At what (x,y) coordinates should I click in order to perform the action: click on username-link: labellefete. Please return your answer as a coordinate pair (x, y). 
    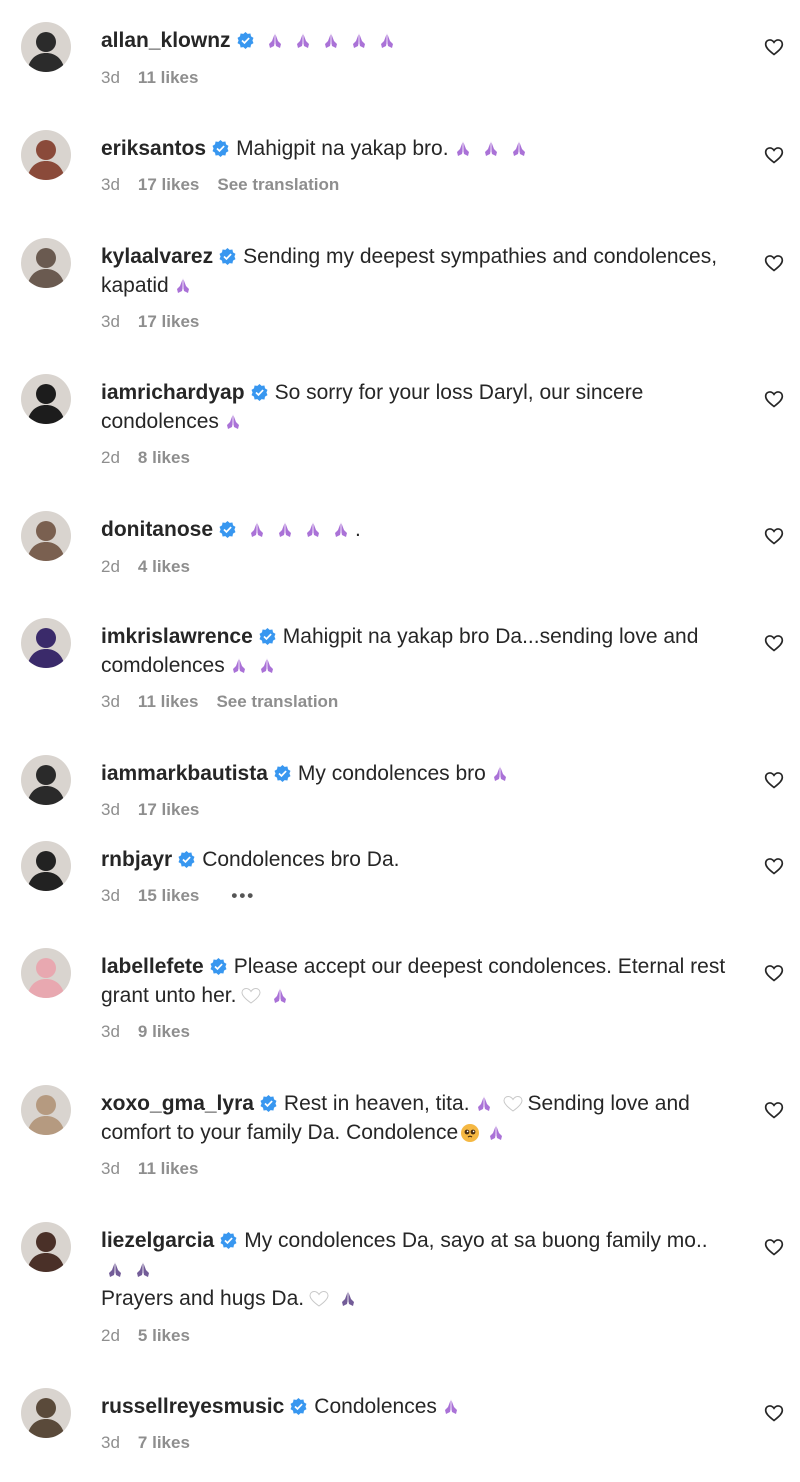
    Looking at the image, I should click on (152, 966).